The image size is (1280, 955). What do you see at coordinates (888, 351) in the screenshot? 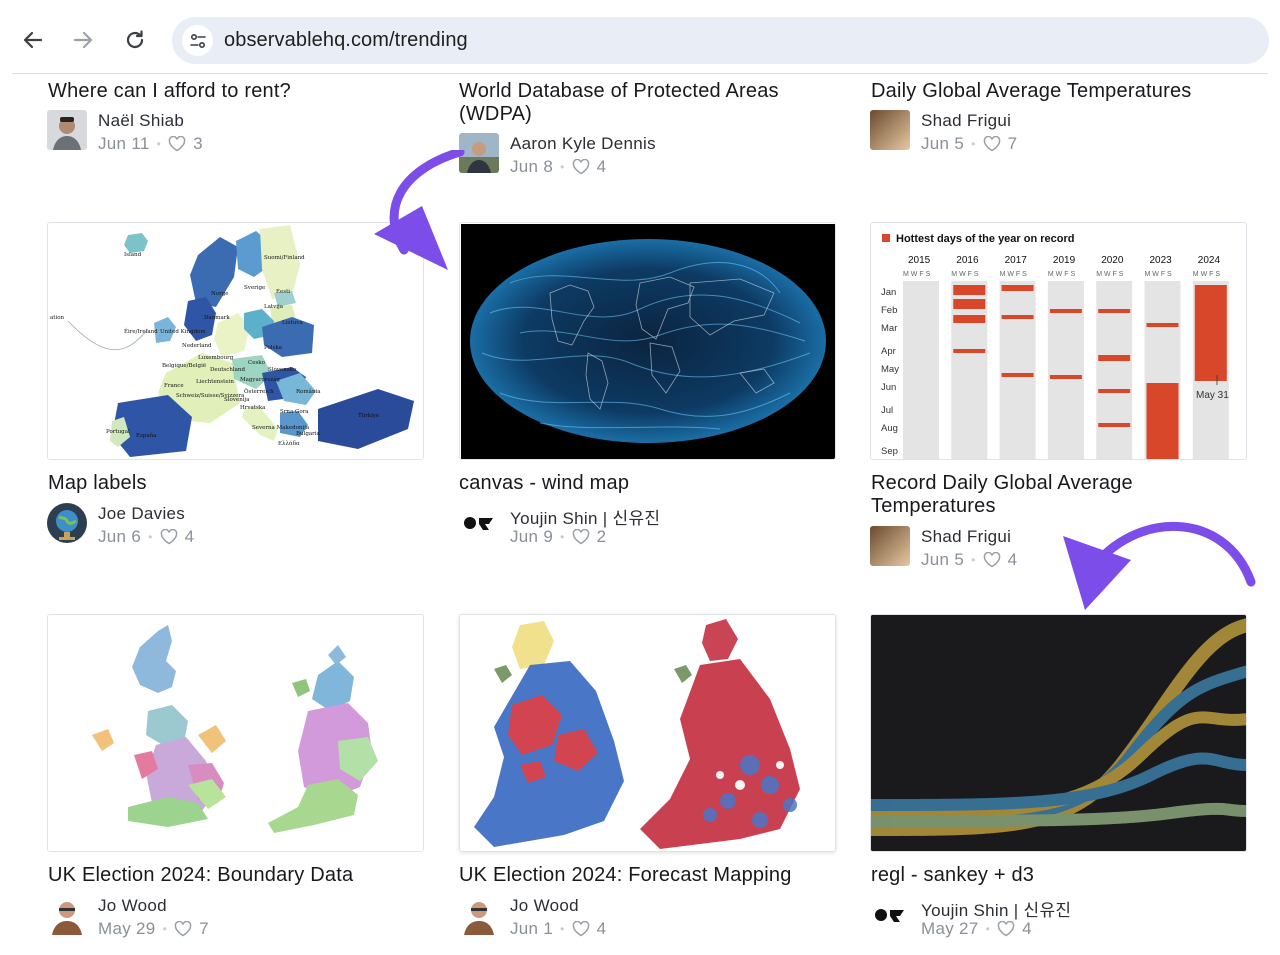
I see `month-label: Apr` at bounding box center [888, 351].